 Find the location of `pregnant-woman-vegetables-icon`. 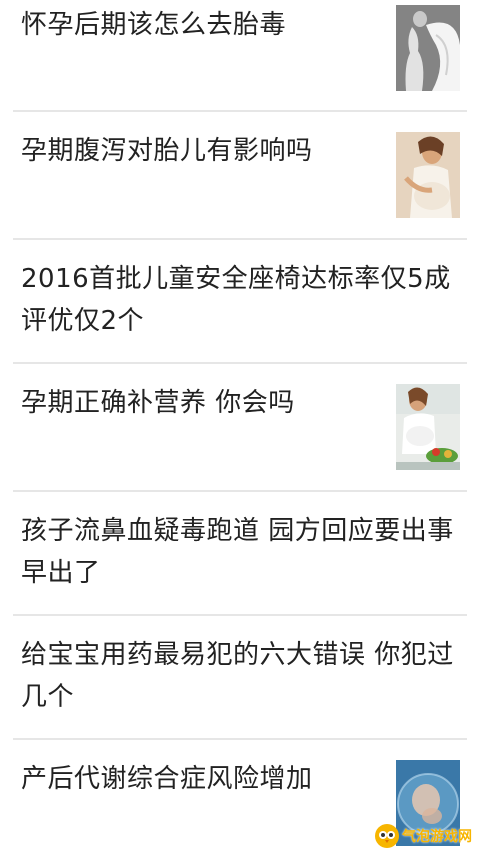

pregnant-woman-vegetables-icon is located at coordinates (428, 427).